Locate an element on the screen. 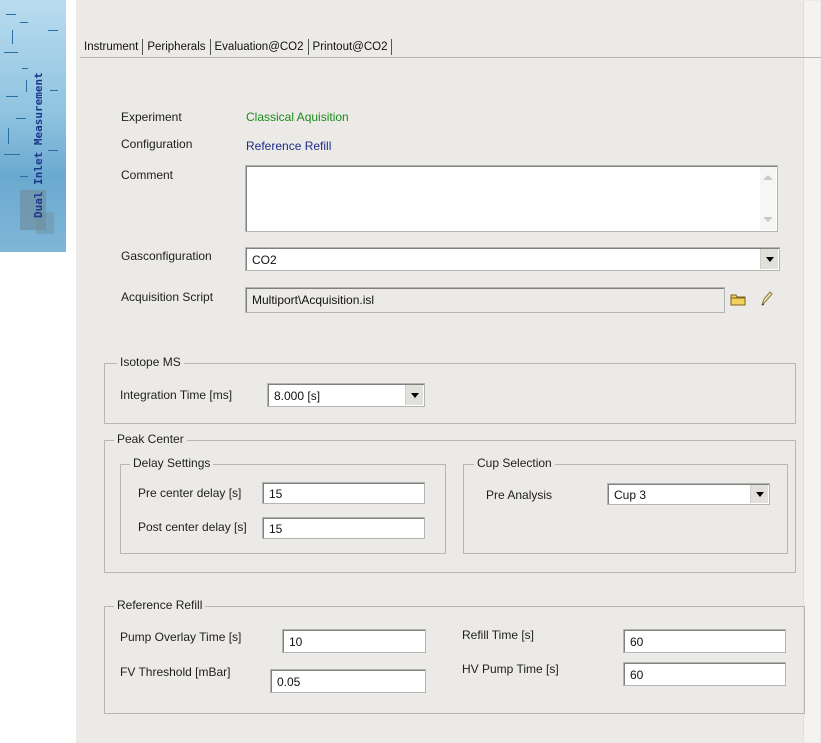 The image size is (821, 743). delay-settings-group is located at coordinates (283, 509).